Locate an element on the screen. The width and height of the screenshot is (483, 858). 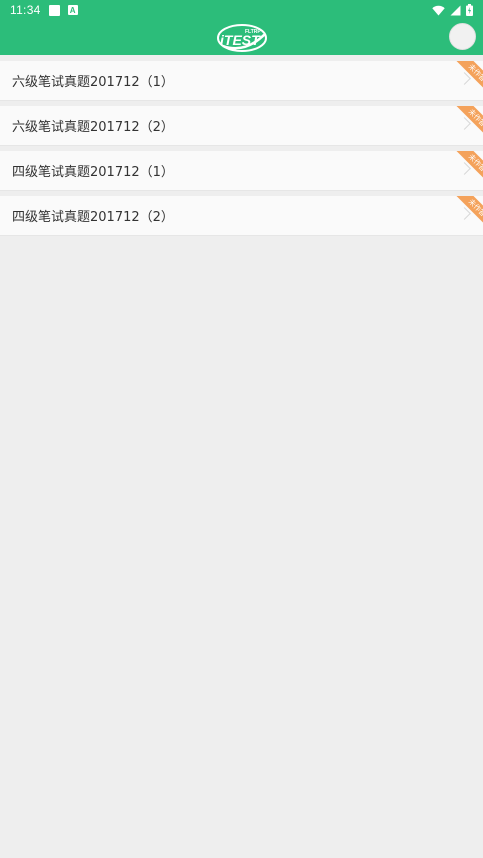
cell-signal-icon is located at coordinates (455, 10).